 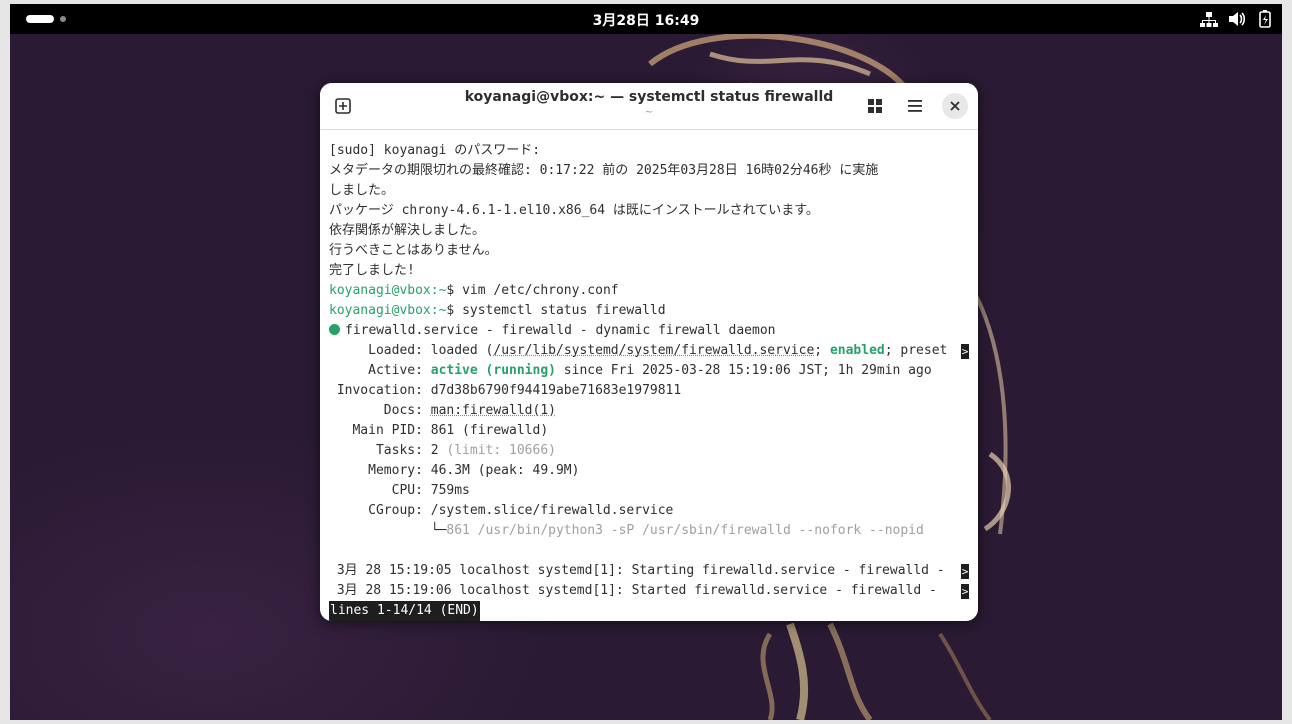 What do you see at coordinates (388, 450) in the screenshot?
I see `tasks-value: Tasks: 2` at bounding box center [388, 450].